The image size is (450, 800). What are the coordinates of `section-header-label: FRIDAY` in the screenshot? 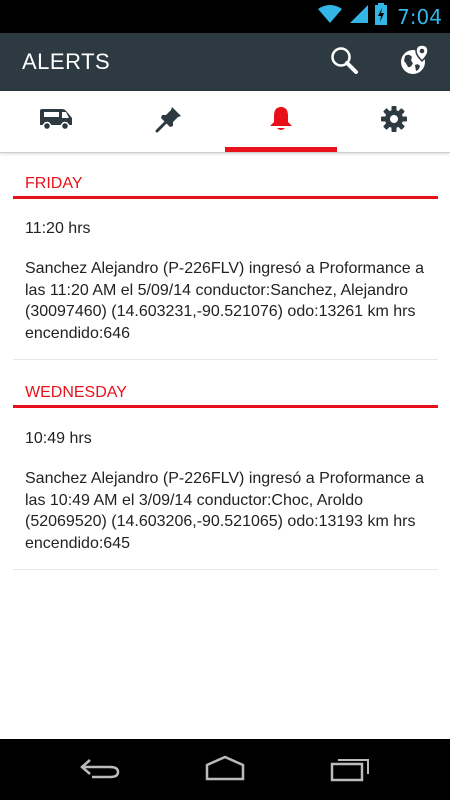 It's located at (54, 183).